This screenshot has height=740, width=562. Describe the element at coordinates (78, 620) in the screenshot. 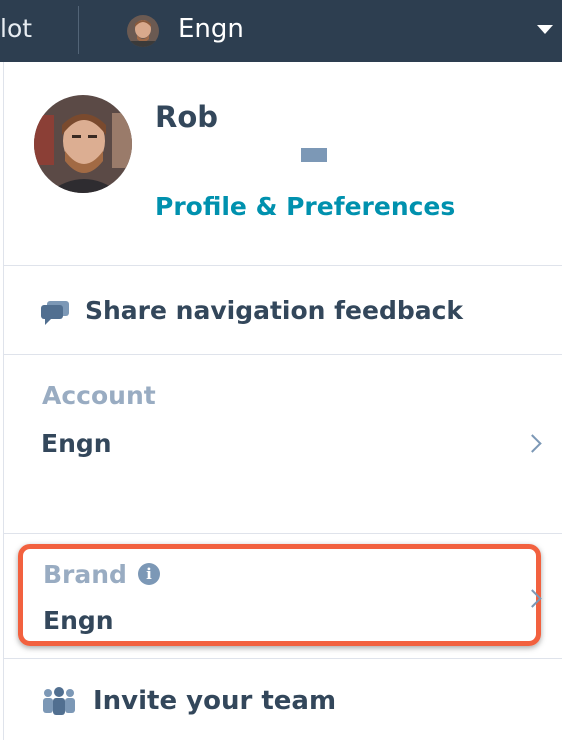

I see `brand-value: Engn` at that location.